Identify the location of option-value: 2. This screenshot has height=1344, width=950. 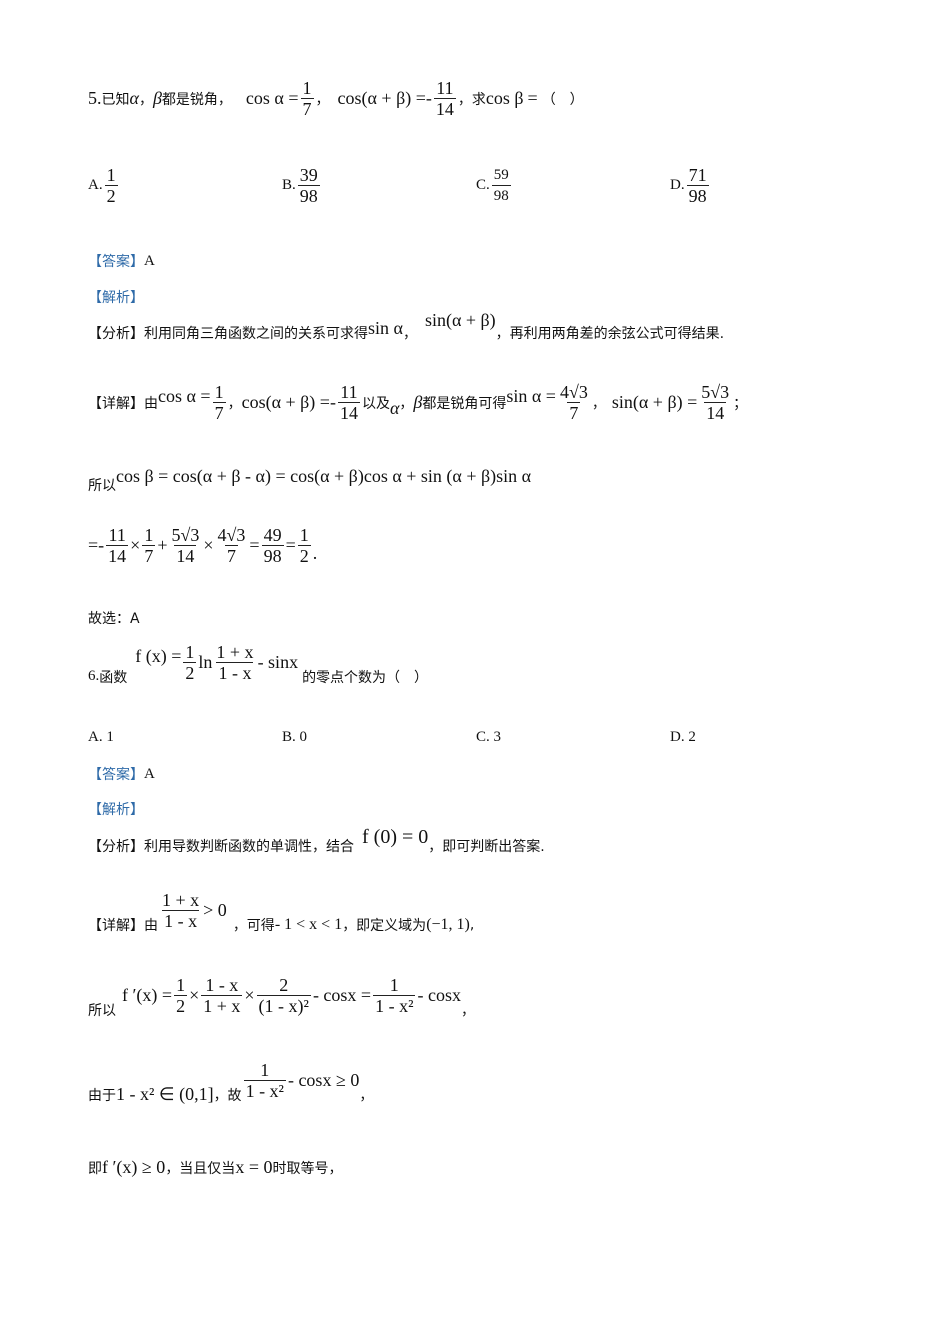
(692, 737).